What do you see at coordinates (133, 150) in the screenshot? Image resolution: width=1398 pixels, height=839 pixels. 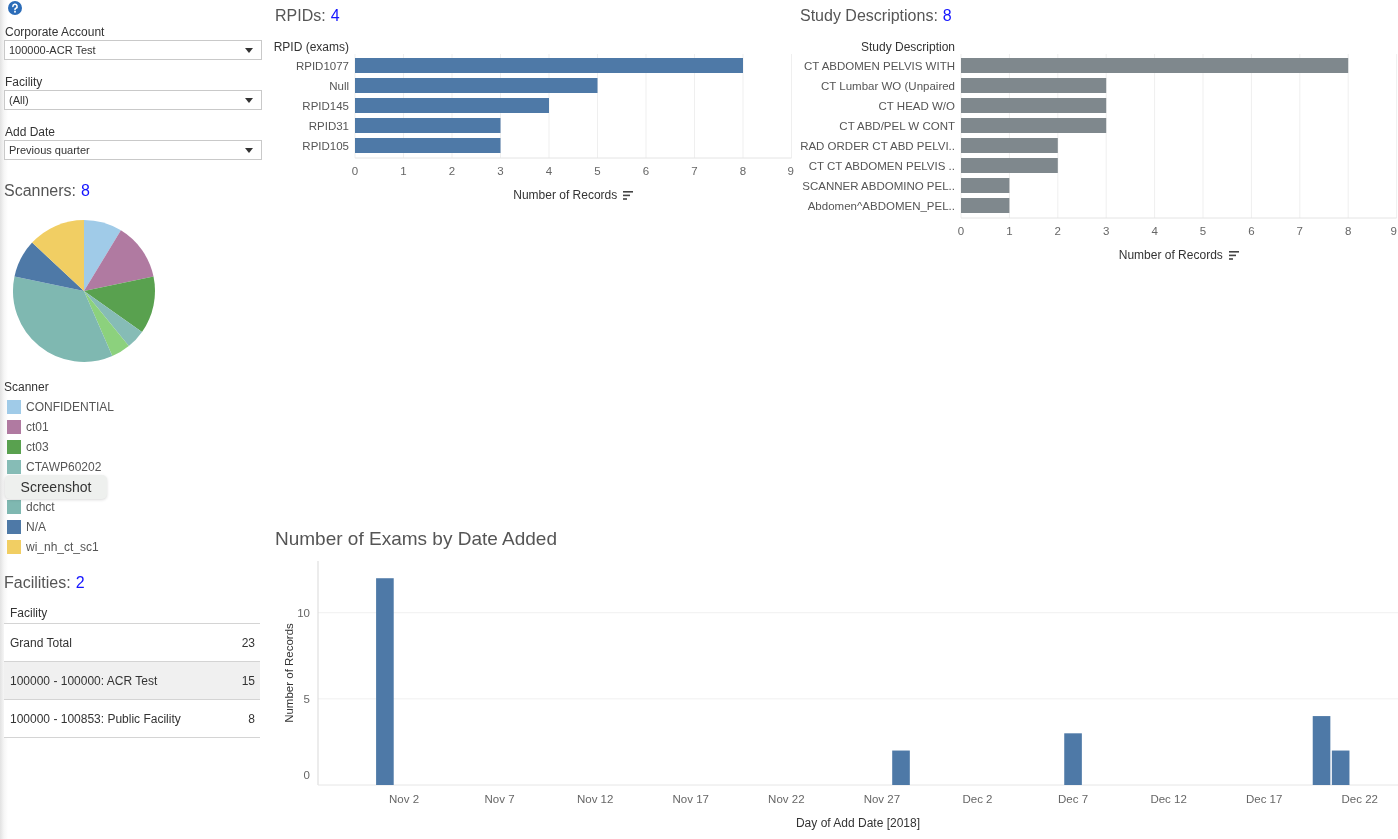 I see `dropdown: Previous quarter` at bounding box center [133, 150].